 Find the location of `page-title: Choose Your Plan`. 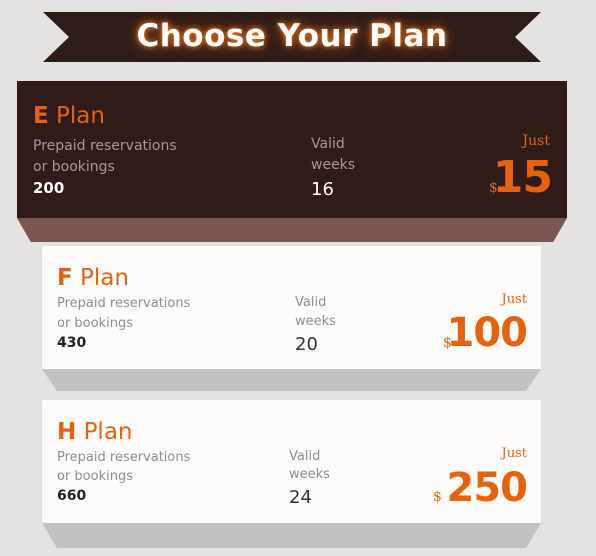

page-title: Choose Your Plan is located at coordinates (292, 36).